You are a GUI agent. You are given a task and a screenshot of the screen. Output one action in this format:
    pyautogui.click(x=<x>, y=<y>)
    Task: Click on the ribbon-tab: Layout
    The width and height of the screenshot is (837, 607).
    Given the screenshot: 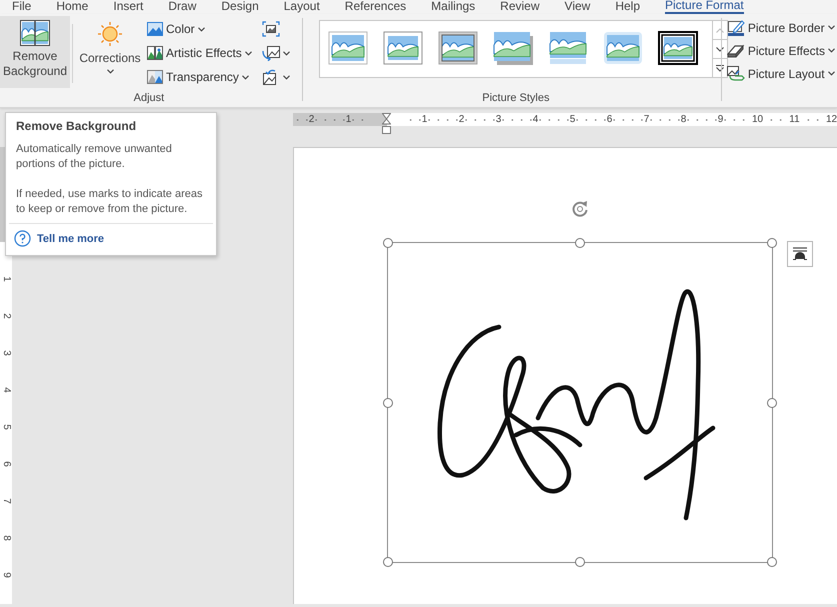 What is the action you would take?
    pyautogui.click(x=302, y=7)
    